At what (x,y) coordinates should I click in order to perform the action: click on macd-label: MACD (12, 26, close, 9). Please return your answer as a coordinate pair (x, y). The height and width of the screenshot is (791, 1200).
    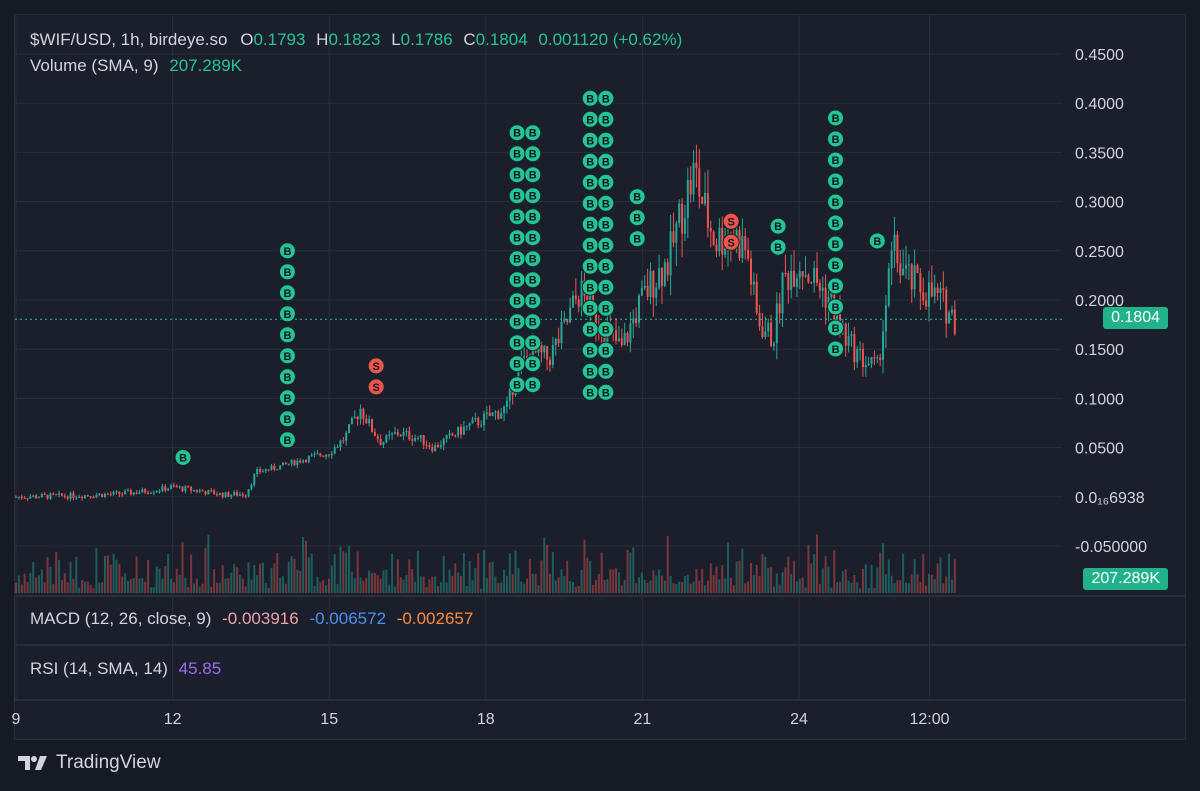
    Looking at the image, I should click on (120, 618).